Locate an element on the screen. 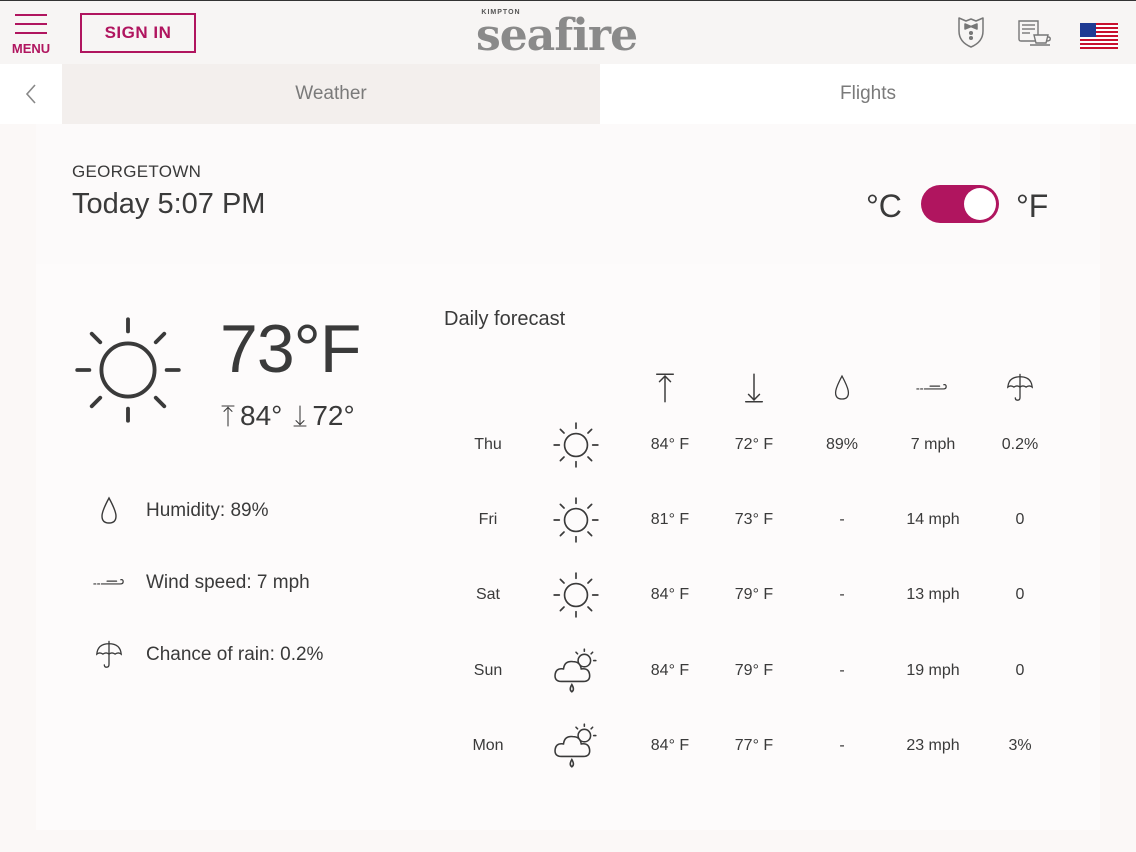 The image size is (1136, 852). tab-flights: Flights is located at coordinates (868, 94).